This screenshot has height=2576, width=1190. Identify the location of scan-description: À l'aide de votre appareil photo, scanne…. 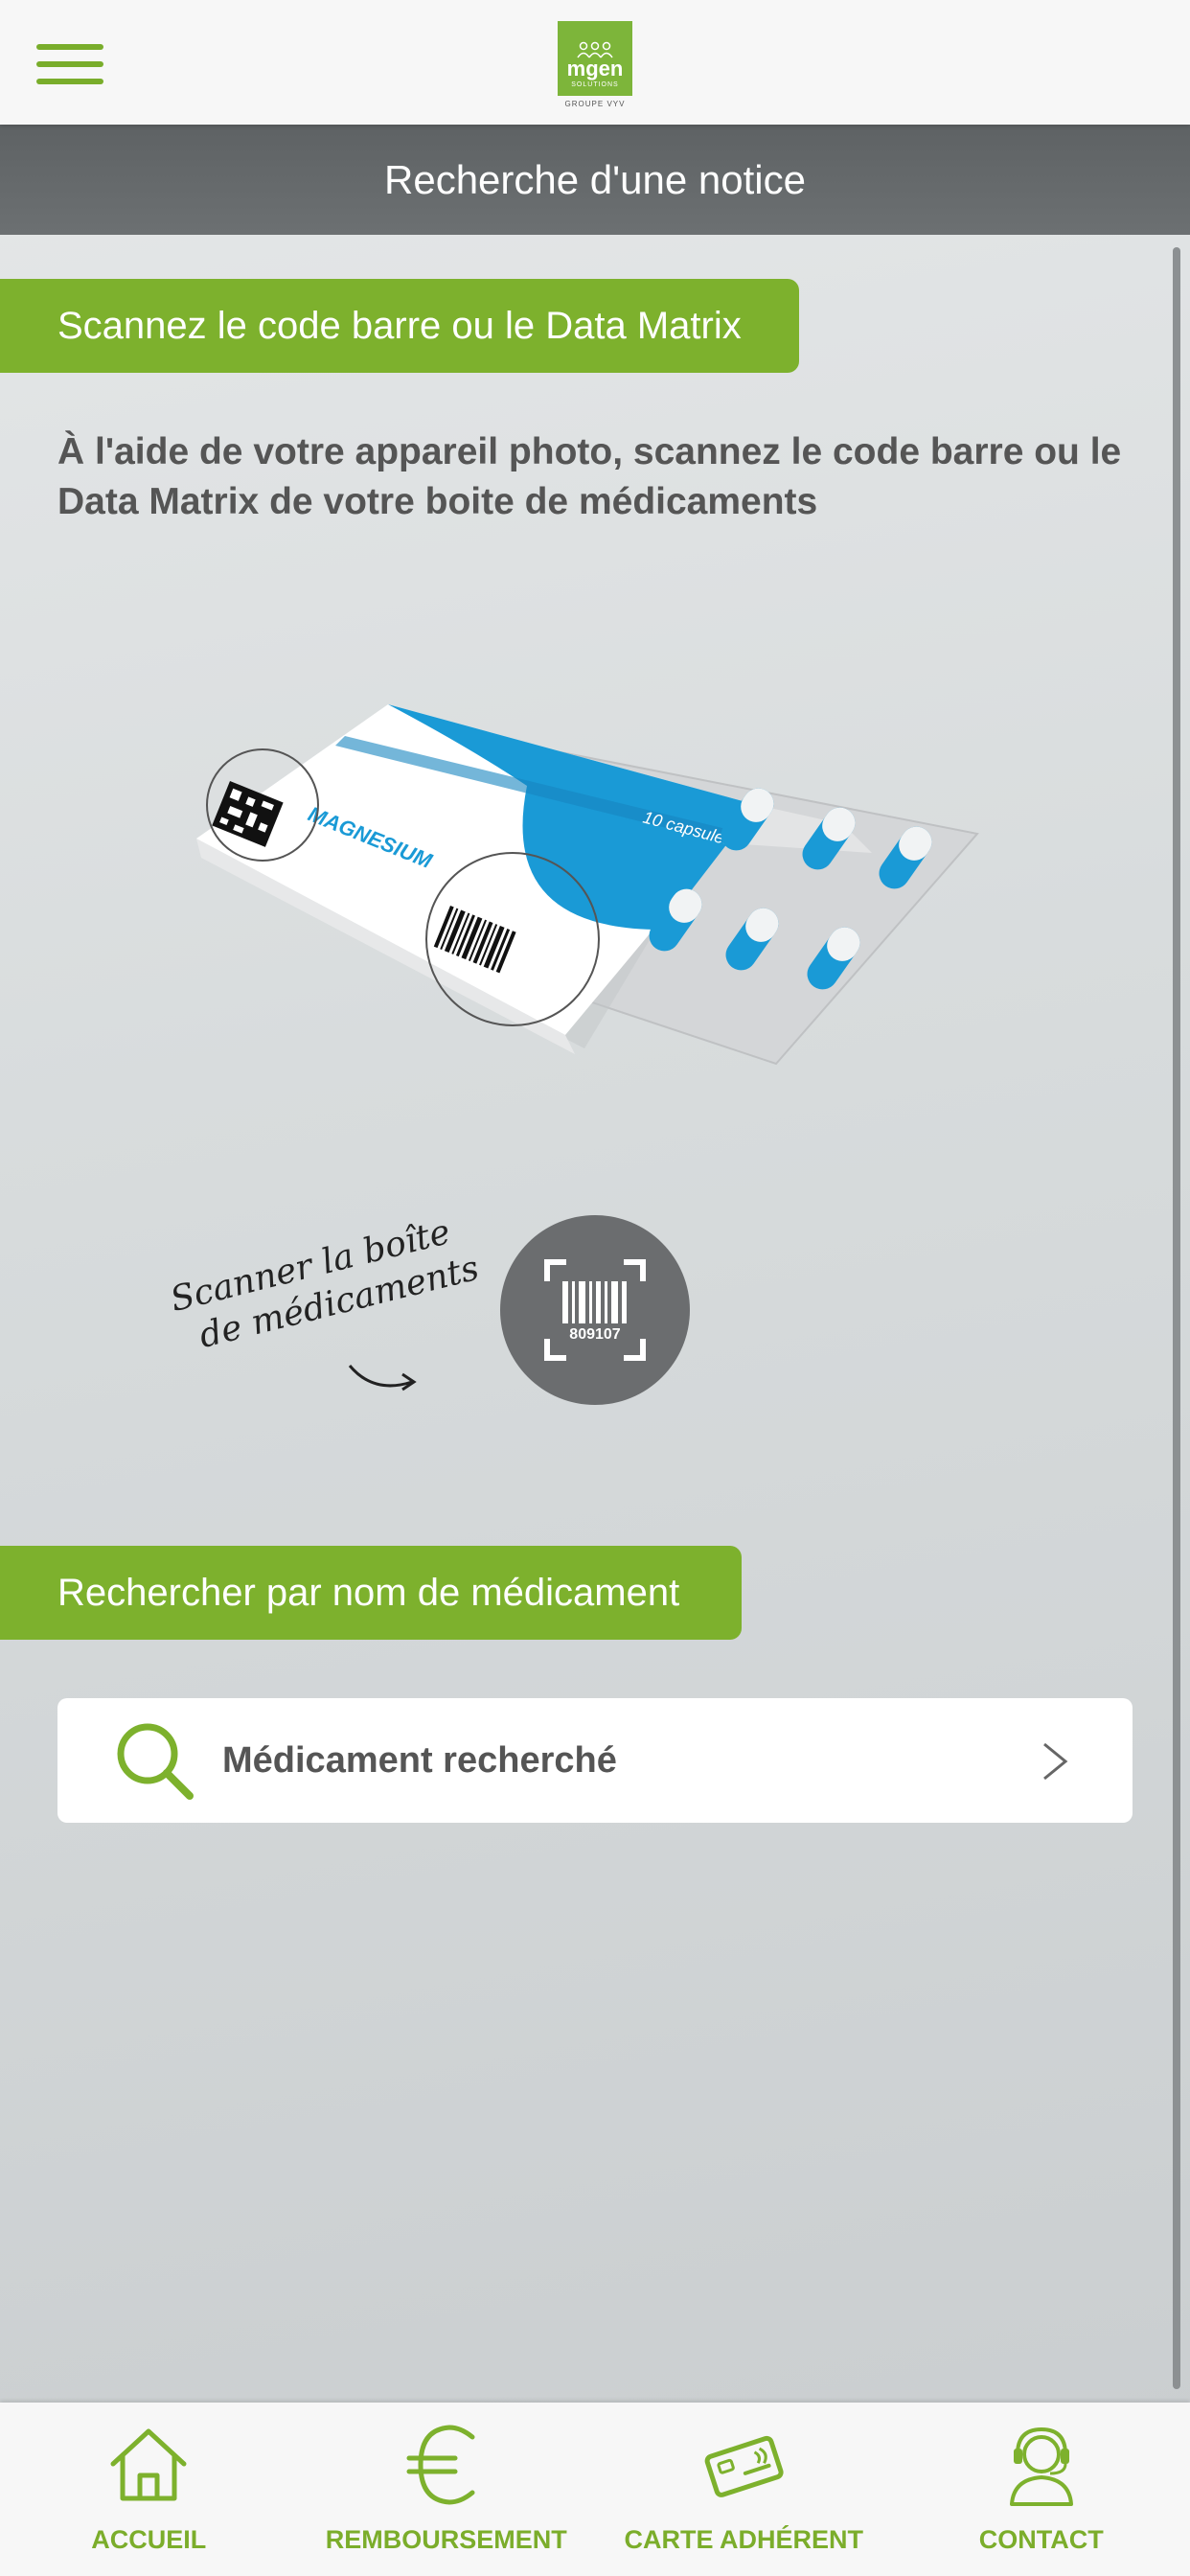
(590, 476).